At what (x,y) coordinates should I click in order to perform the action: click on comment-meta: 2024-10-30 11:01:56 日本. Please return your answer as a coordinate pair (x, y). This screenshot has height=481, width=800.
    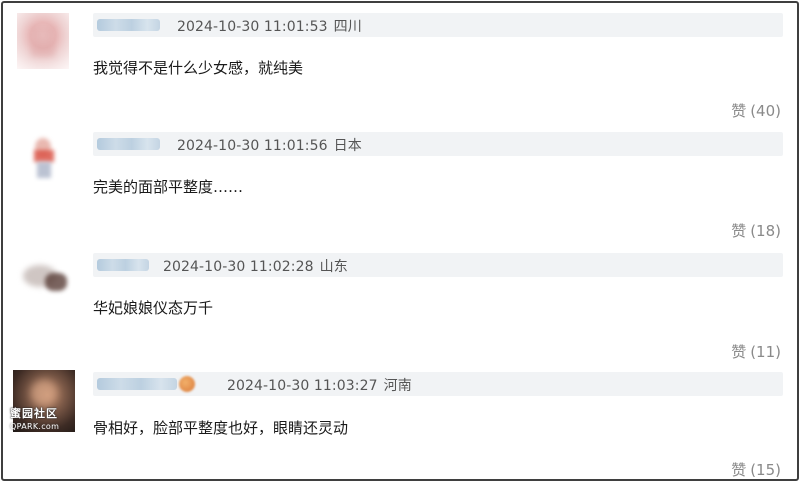
    Looking at the image, I should click on (272, 145).